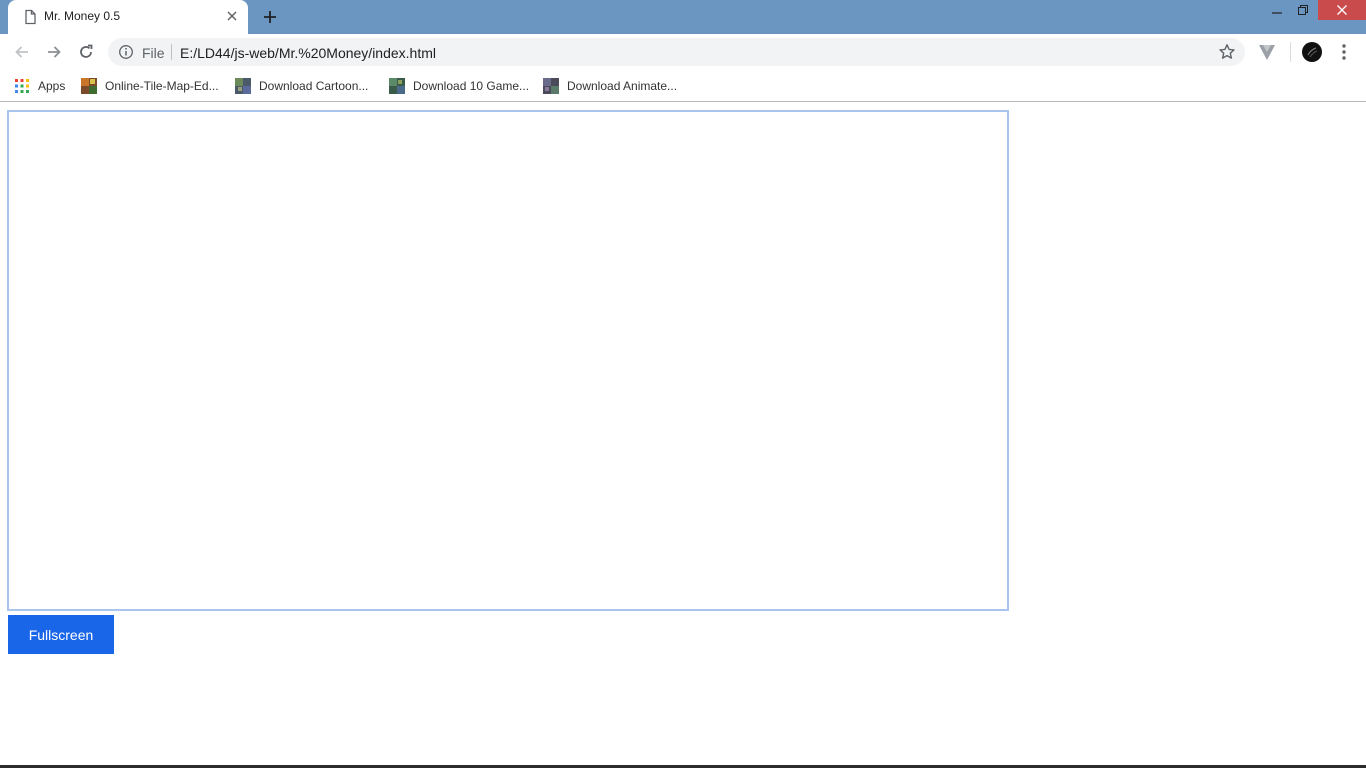 The width and height of the screenshot is (1366, 768). I want to click on close-tab-icon, so click(232, 16).